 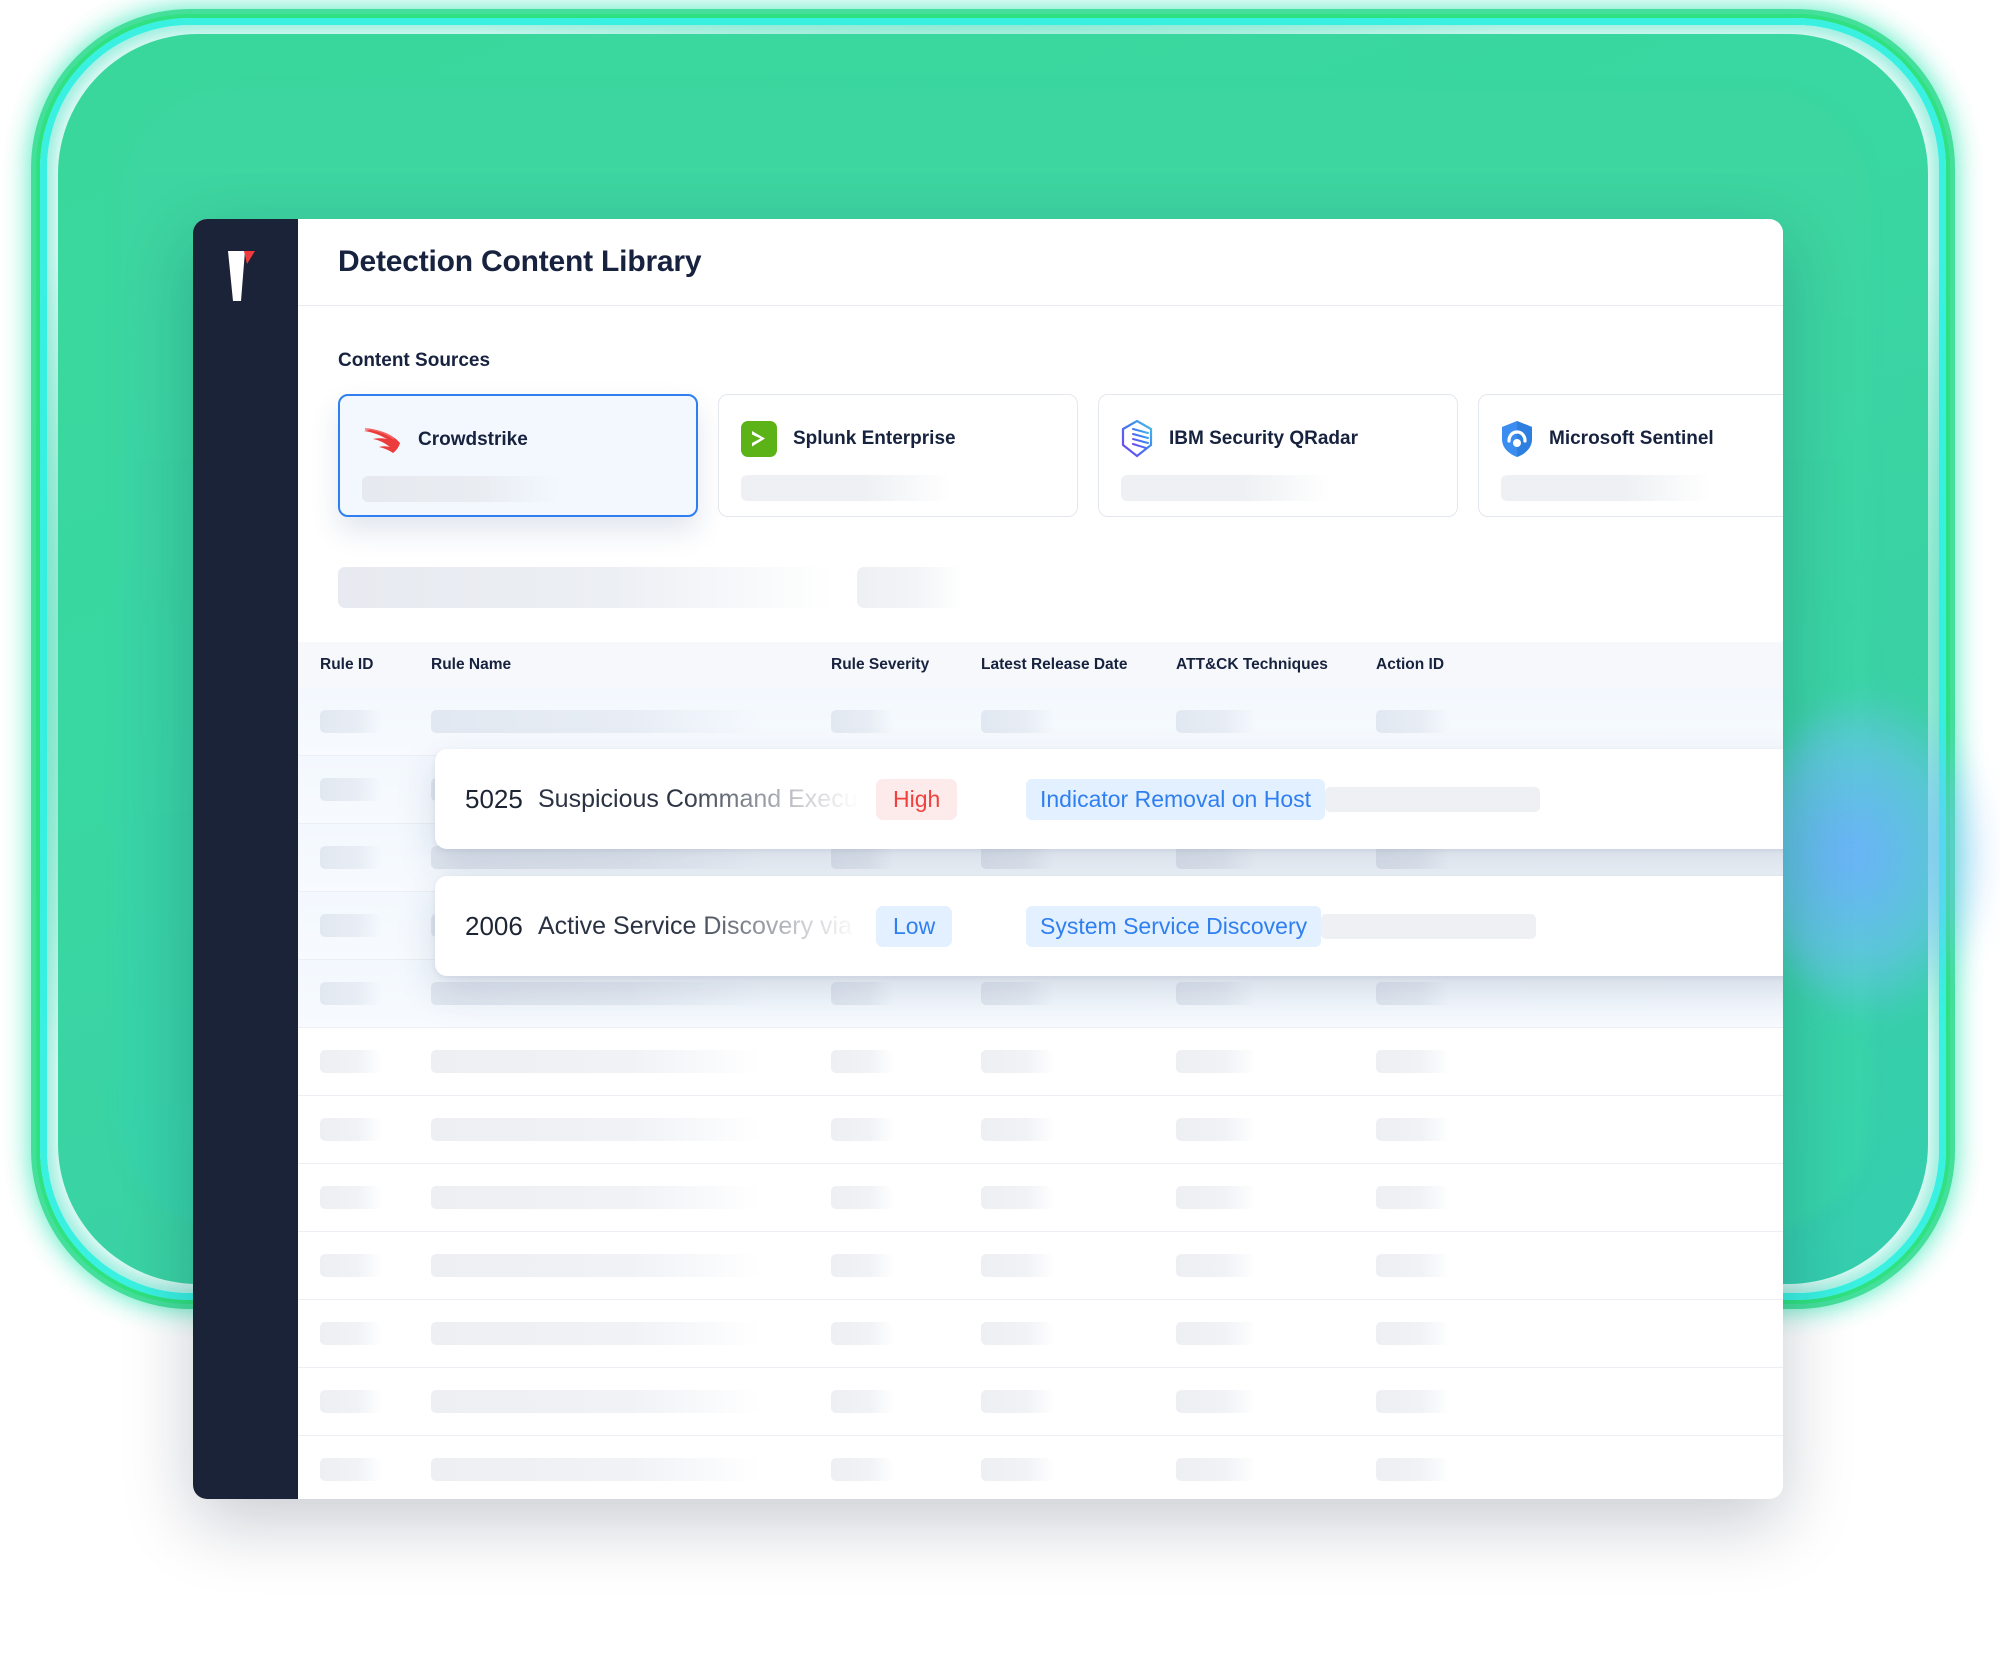 I want to click on column-header-latest-release-date: Latest Release Date, so click(x=1078, y=665).